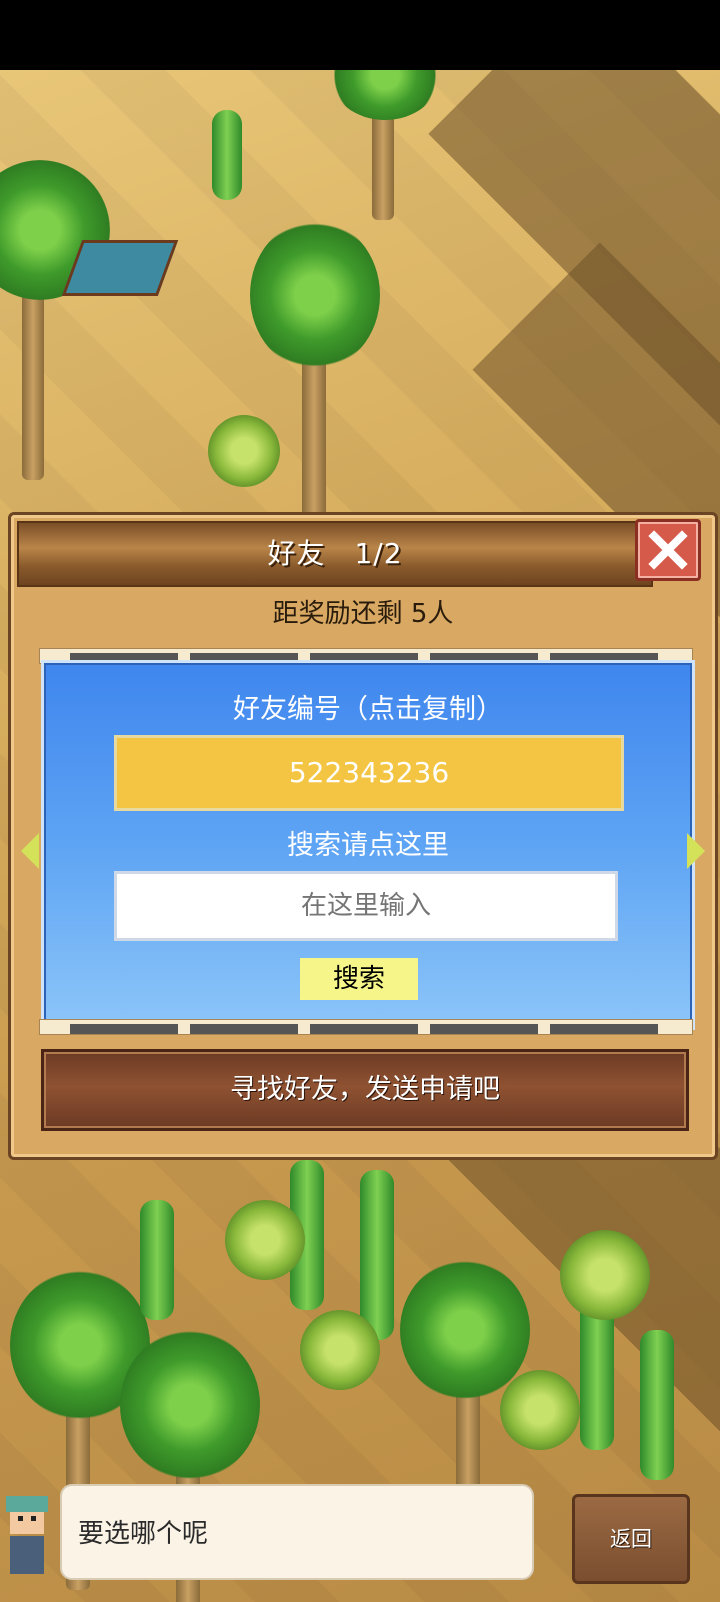 The image size is (720, 1602). Describe the element at coordinates (366, 906) in the screenshot. I see `search-input` at that location.